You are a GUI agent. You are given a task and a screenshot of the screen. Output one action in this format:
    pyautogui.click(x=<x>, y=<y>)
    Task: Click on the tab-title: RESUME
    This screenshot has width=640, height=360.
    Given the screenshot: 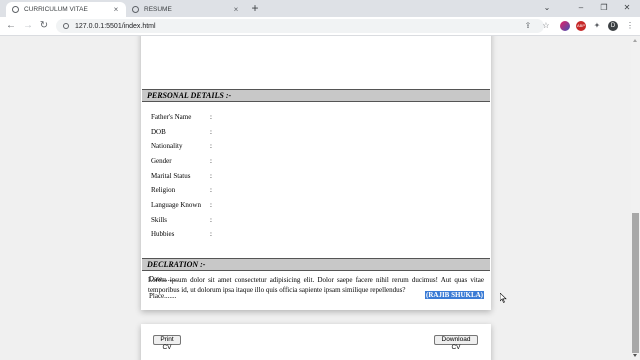 What is the action you would take?
    pyautogui.click(x=158, y=9)
    